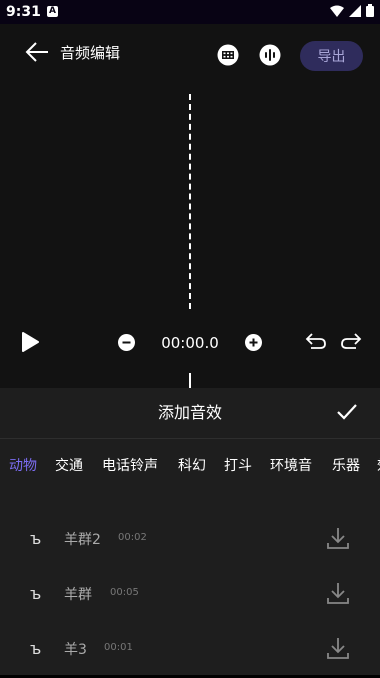  What do you see at coordinates (331, 56) in the screenshot?
I see `export-button: 导出` at bounding box center [331, 56].